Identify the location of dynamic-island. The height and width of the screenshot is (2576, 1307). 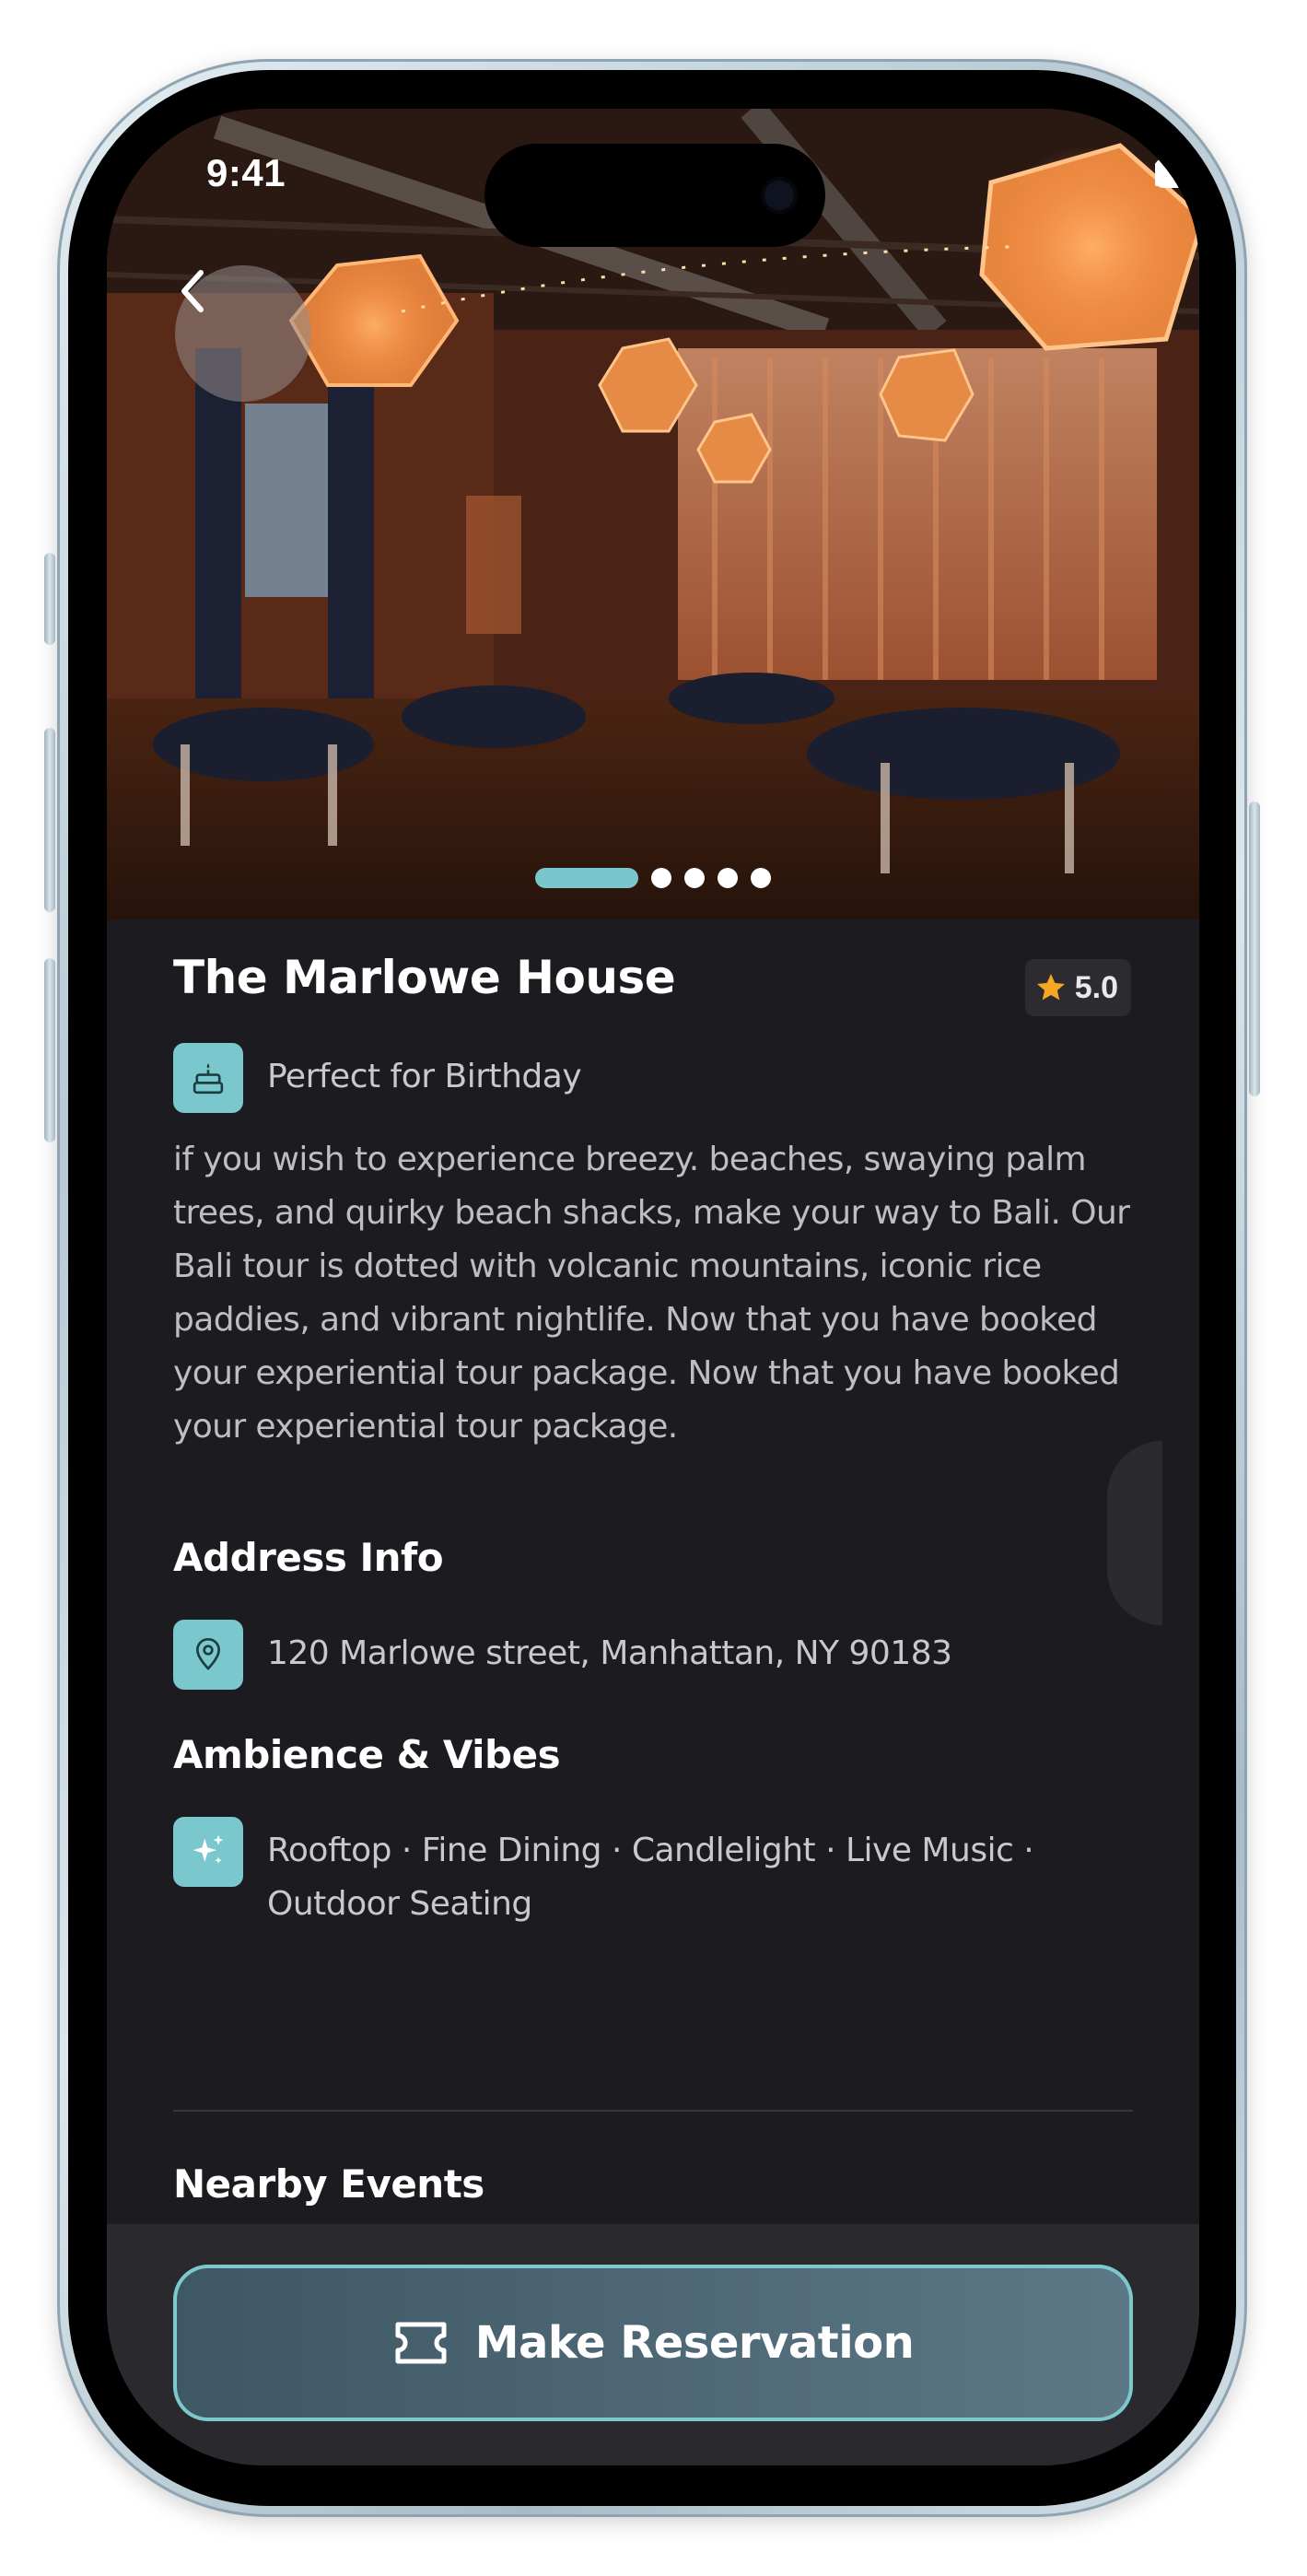
(654, 195).